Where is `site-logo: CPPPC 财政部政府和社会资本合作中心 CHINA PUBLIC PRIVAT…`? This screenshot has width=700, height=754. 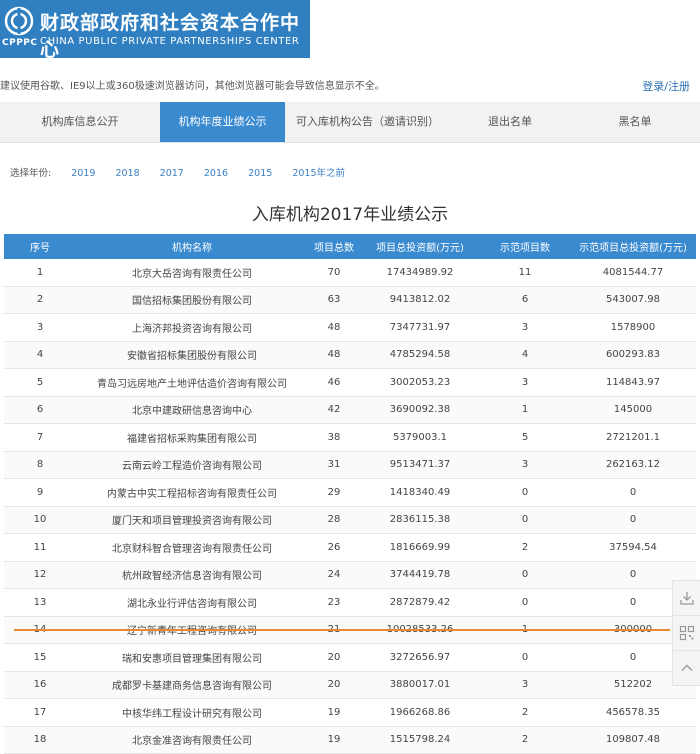
site-logo: CPPPC 财政部政府和社会资本合作中心 CHINA PUBLIC PRIVAT… is located at coordinates (155, 30).